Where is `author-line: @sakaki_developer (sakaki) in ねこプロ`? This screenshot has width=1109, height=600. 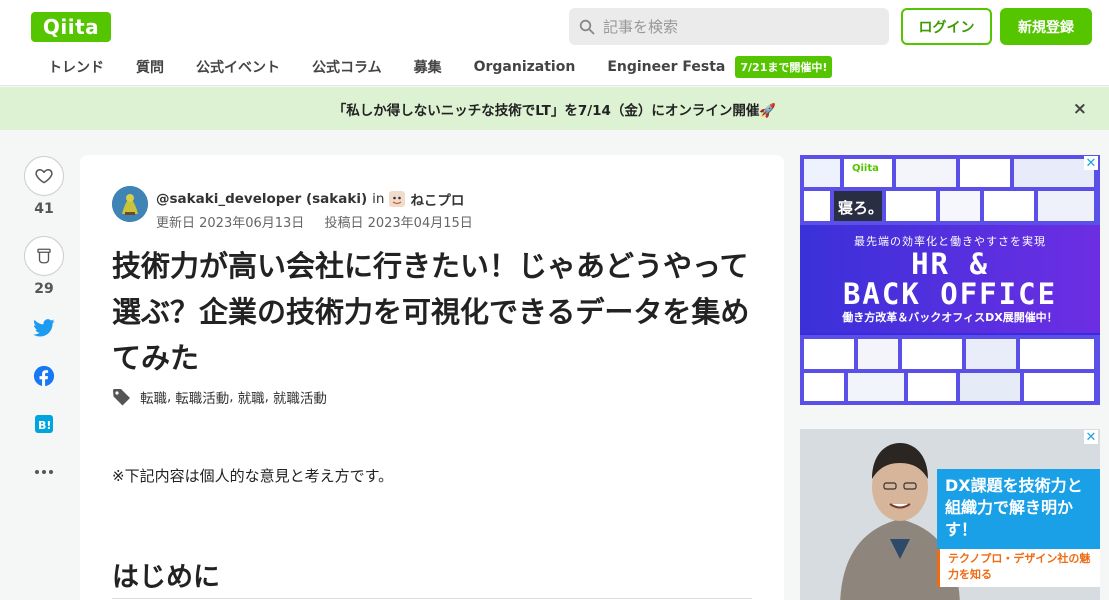 author-line: @sakaki_developer (sakaki) in ねこプロ is located at coordinates (310, 199).